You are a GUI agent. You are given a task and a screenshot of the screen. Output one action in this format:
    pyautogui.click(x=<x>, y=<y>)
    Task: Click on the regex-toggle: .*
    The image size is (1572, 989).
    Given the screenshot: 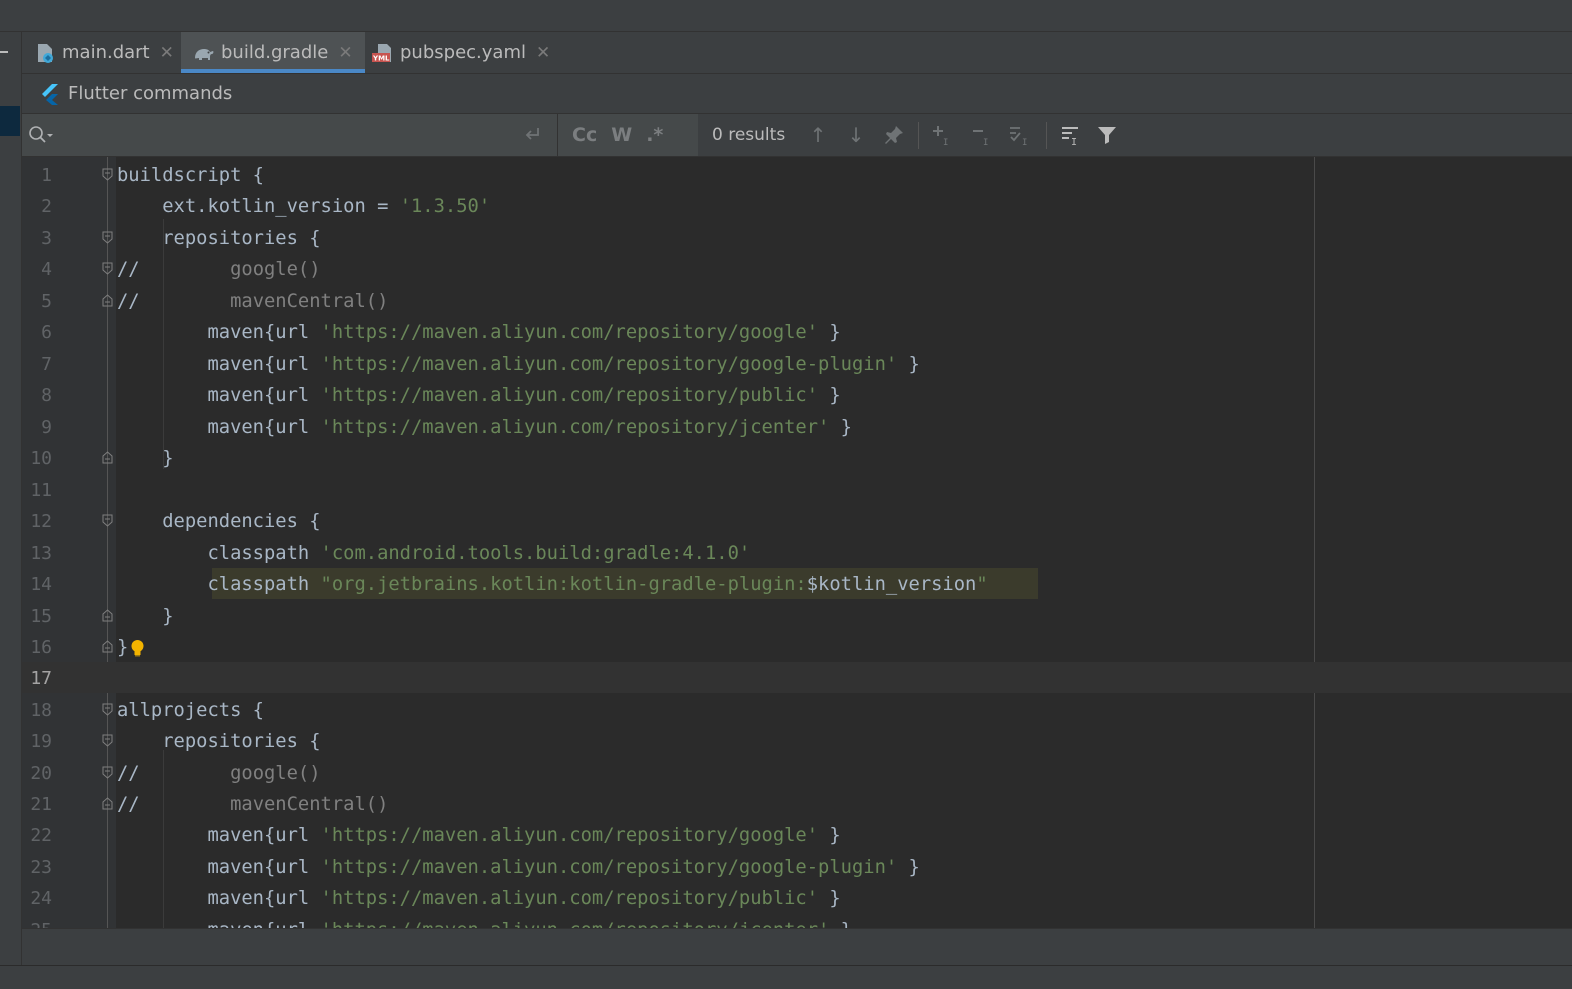 What is the action you would take?
    pyautogui.click(x=654, y=135)
    